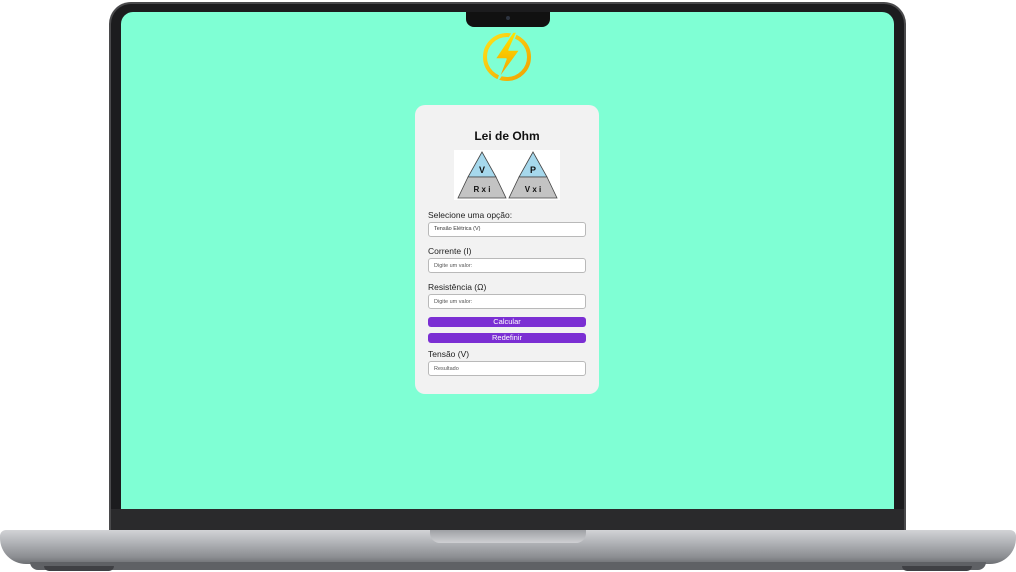 The width and height of the screenshot is (1016, 572). Describe the element at coordinates (507, 265) in the screenshot. I see `current-input` at that location.